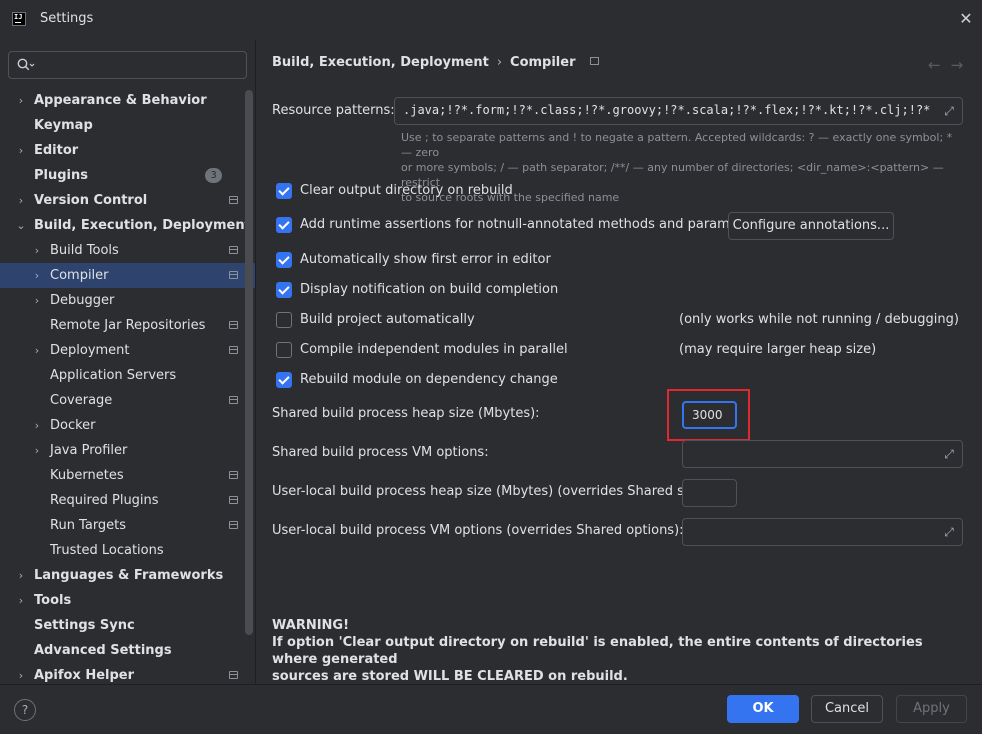 The height and width of the screenshot is (734, 982). I want to click on sidebar-item: Settings Sync, so click(127, 625).